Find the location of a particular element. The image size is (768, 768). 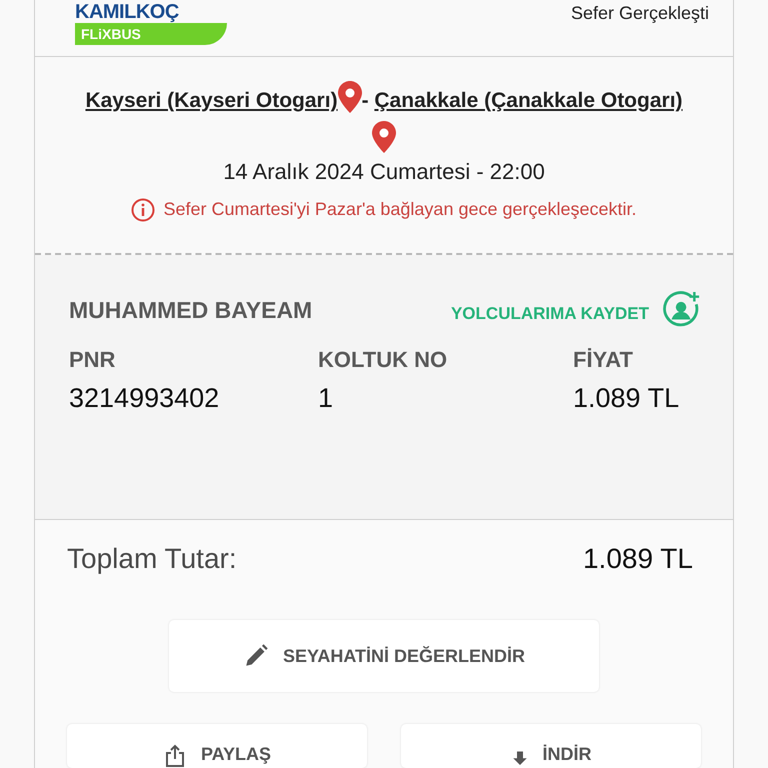

share-button: PAYLAŞ is located at coordinates (217, 746).